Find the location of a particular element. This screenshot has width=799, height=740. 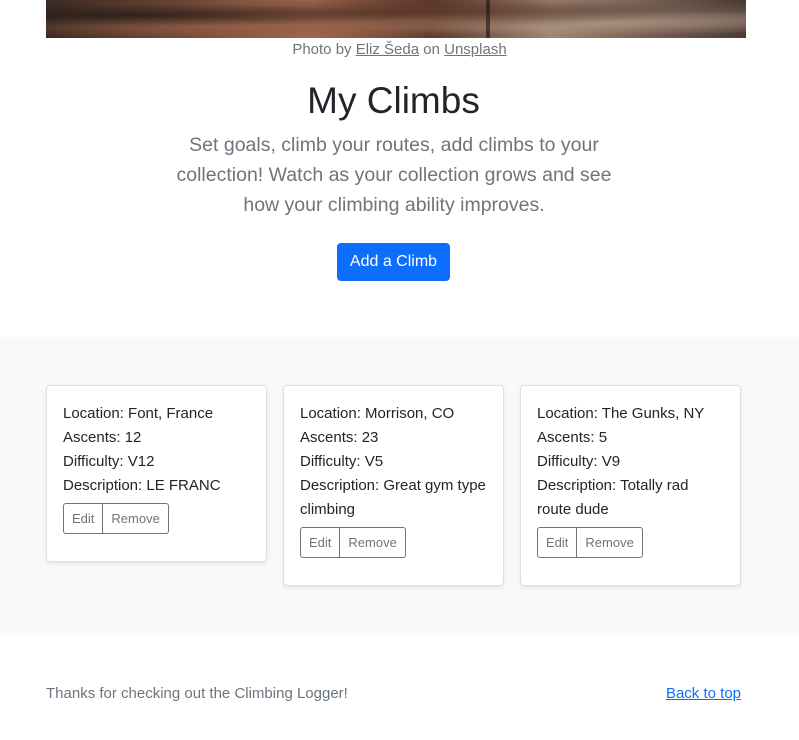

unsplash-link: Unsplash is located at coordinates (475, 49).